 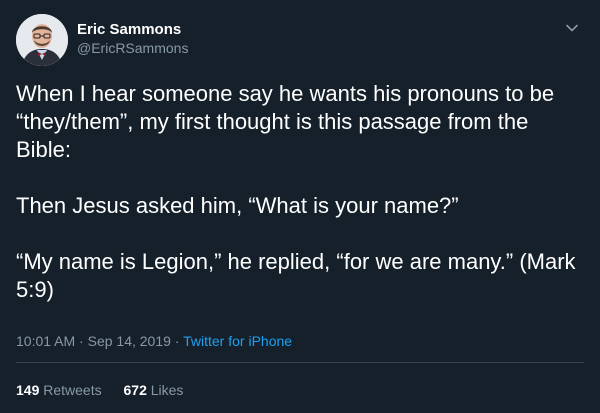 I want to click on retweets-label: Retweets, so click(x=72, y=390).